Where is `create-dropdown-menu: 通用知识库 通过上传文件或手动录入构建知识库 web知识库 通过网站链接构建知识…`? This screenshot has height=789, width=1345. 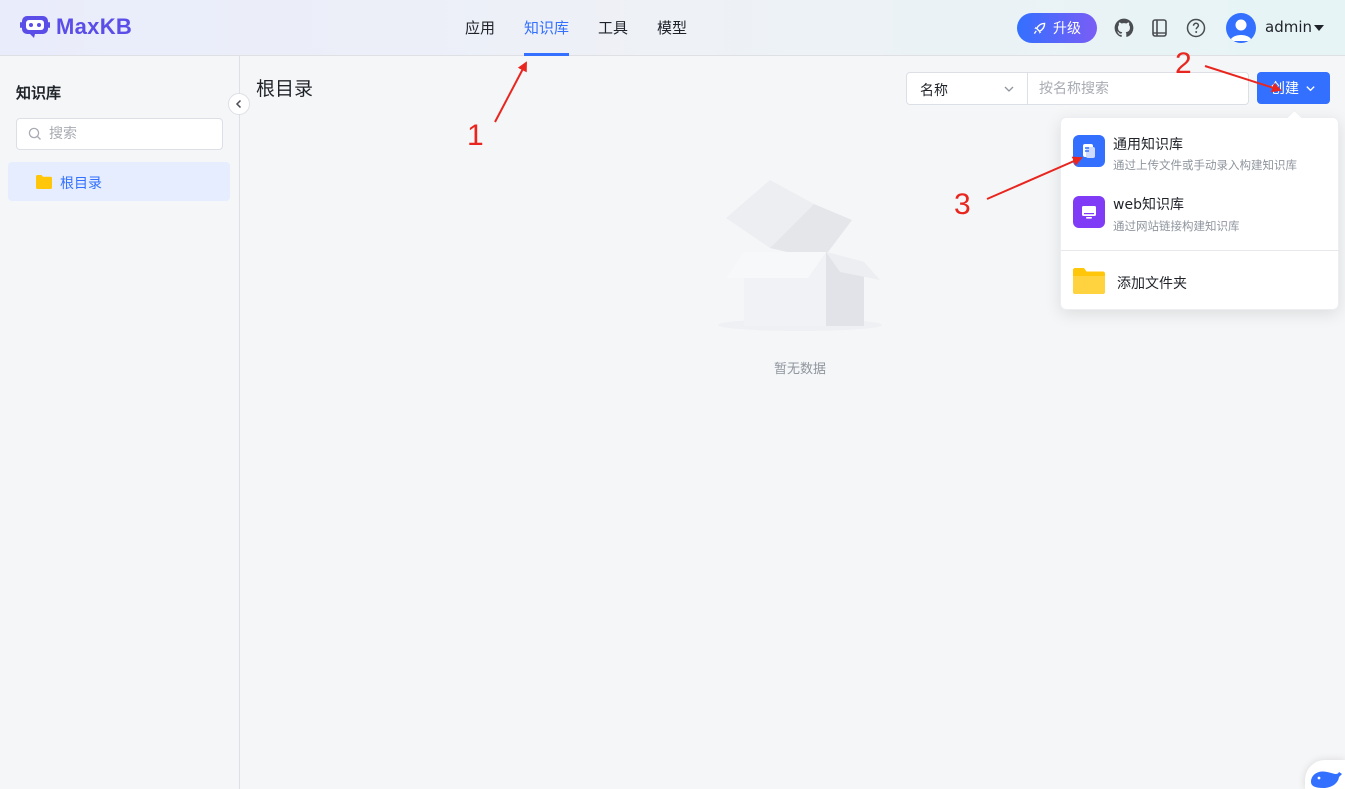
create-dropdown-menu: 通用知识库 通过上传文件或手动录入构建知识库 web知识库 通过网站链接构建知识… is located at coordinates (1200, 214).